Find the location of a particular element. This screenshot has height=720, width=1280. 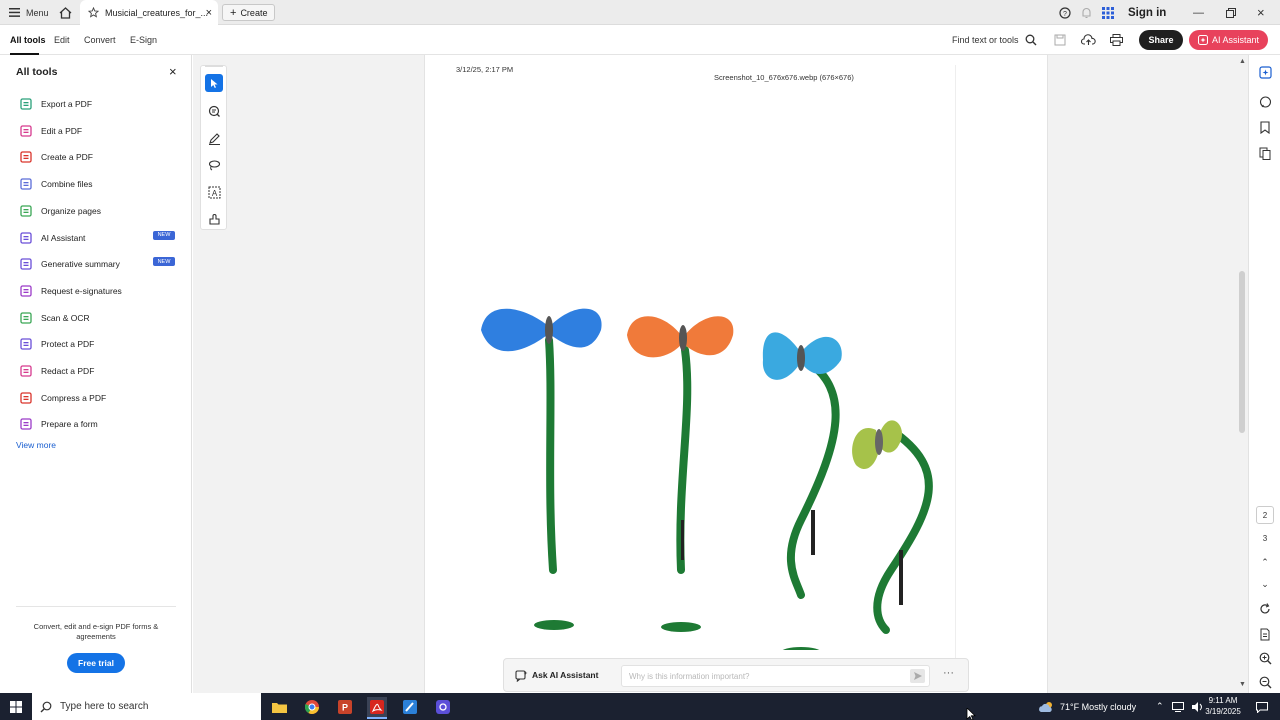

network-icon is located at coordinates (1177, 706).